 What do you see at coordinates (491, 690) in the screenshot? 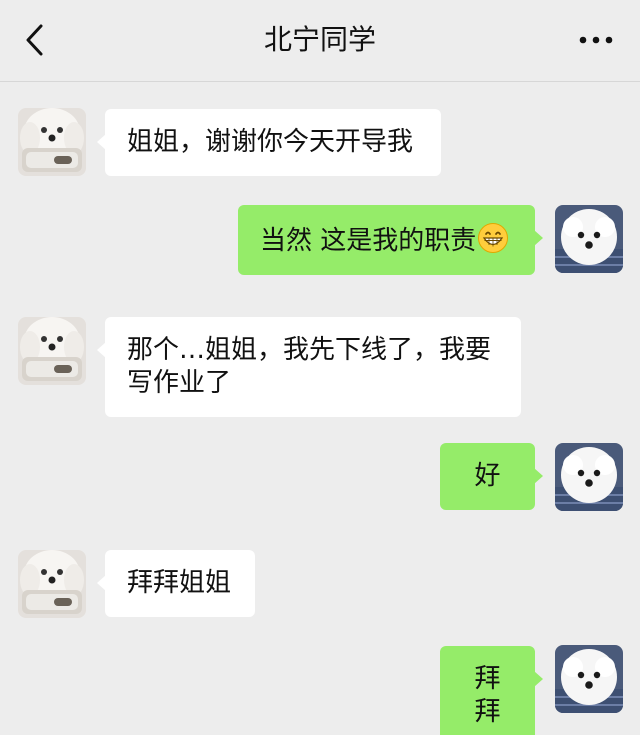
I see `message-bubble-sent: 拜拜` at bounding box center [491, 690].